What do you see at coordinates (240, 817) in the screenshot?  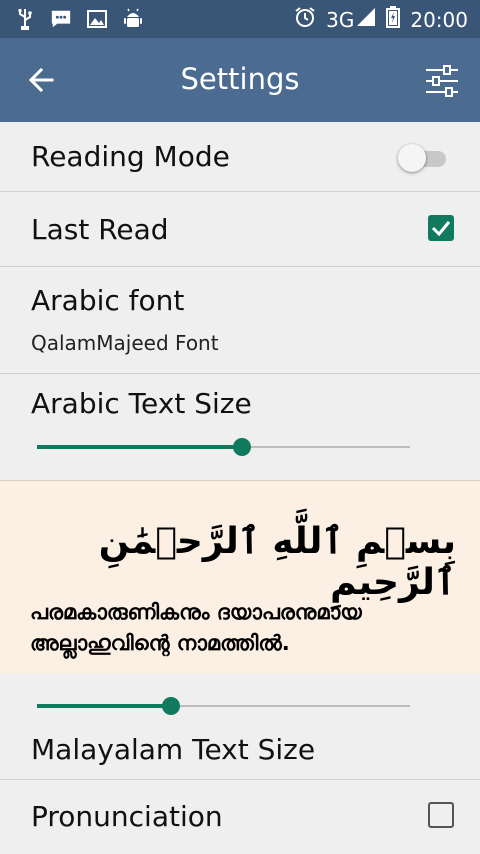 I see `setting-pronunciation: Pronunciation` at bounding box center [240, 817].